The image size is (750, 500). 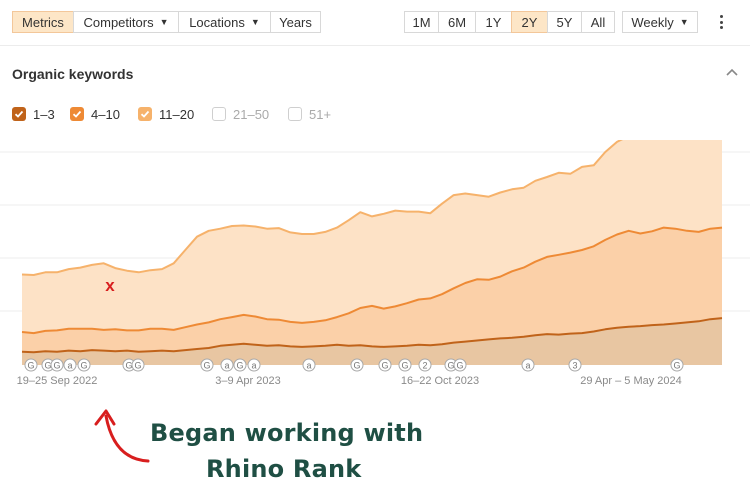 I want to click on event-marker: 3, so click(x=575, y=365).